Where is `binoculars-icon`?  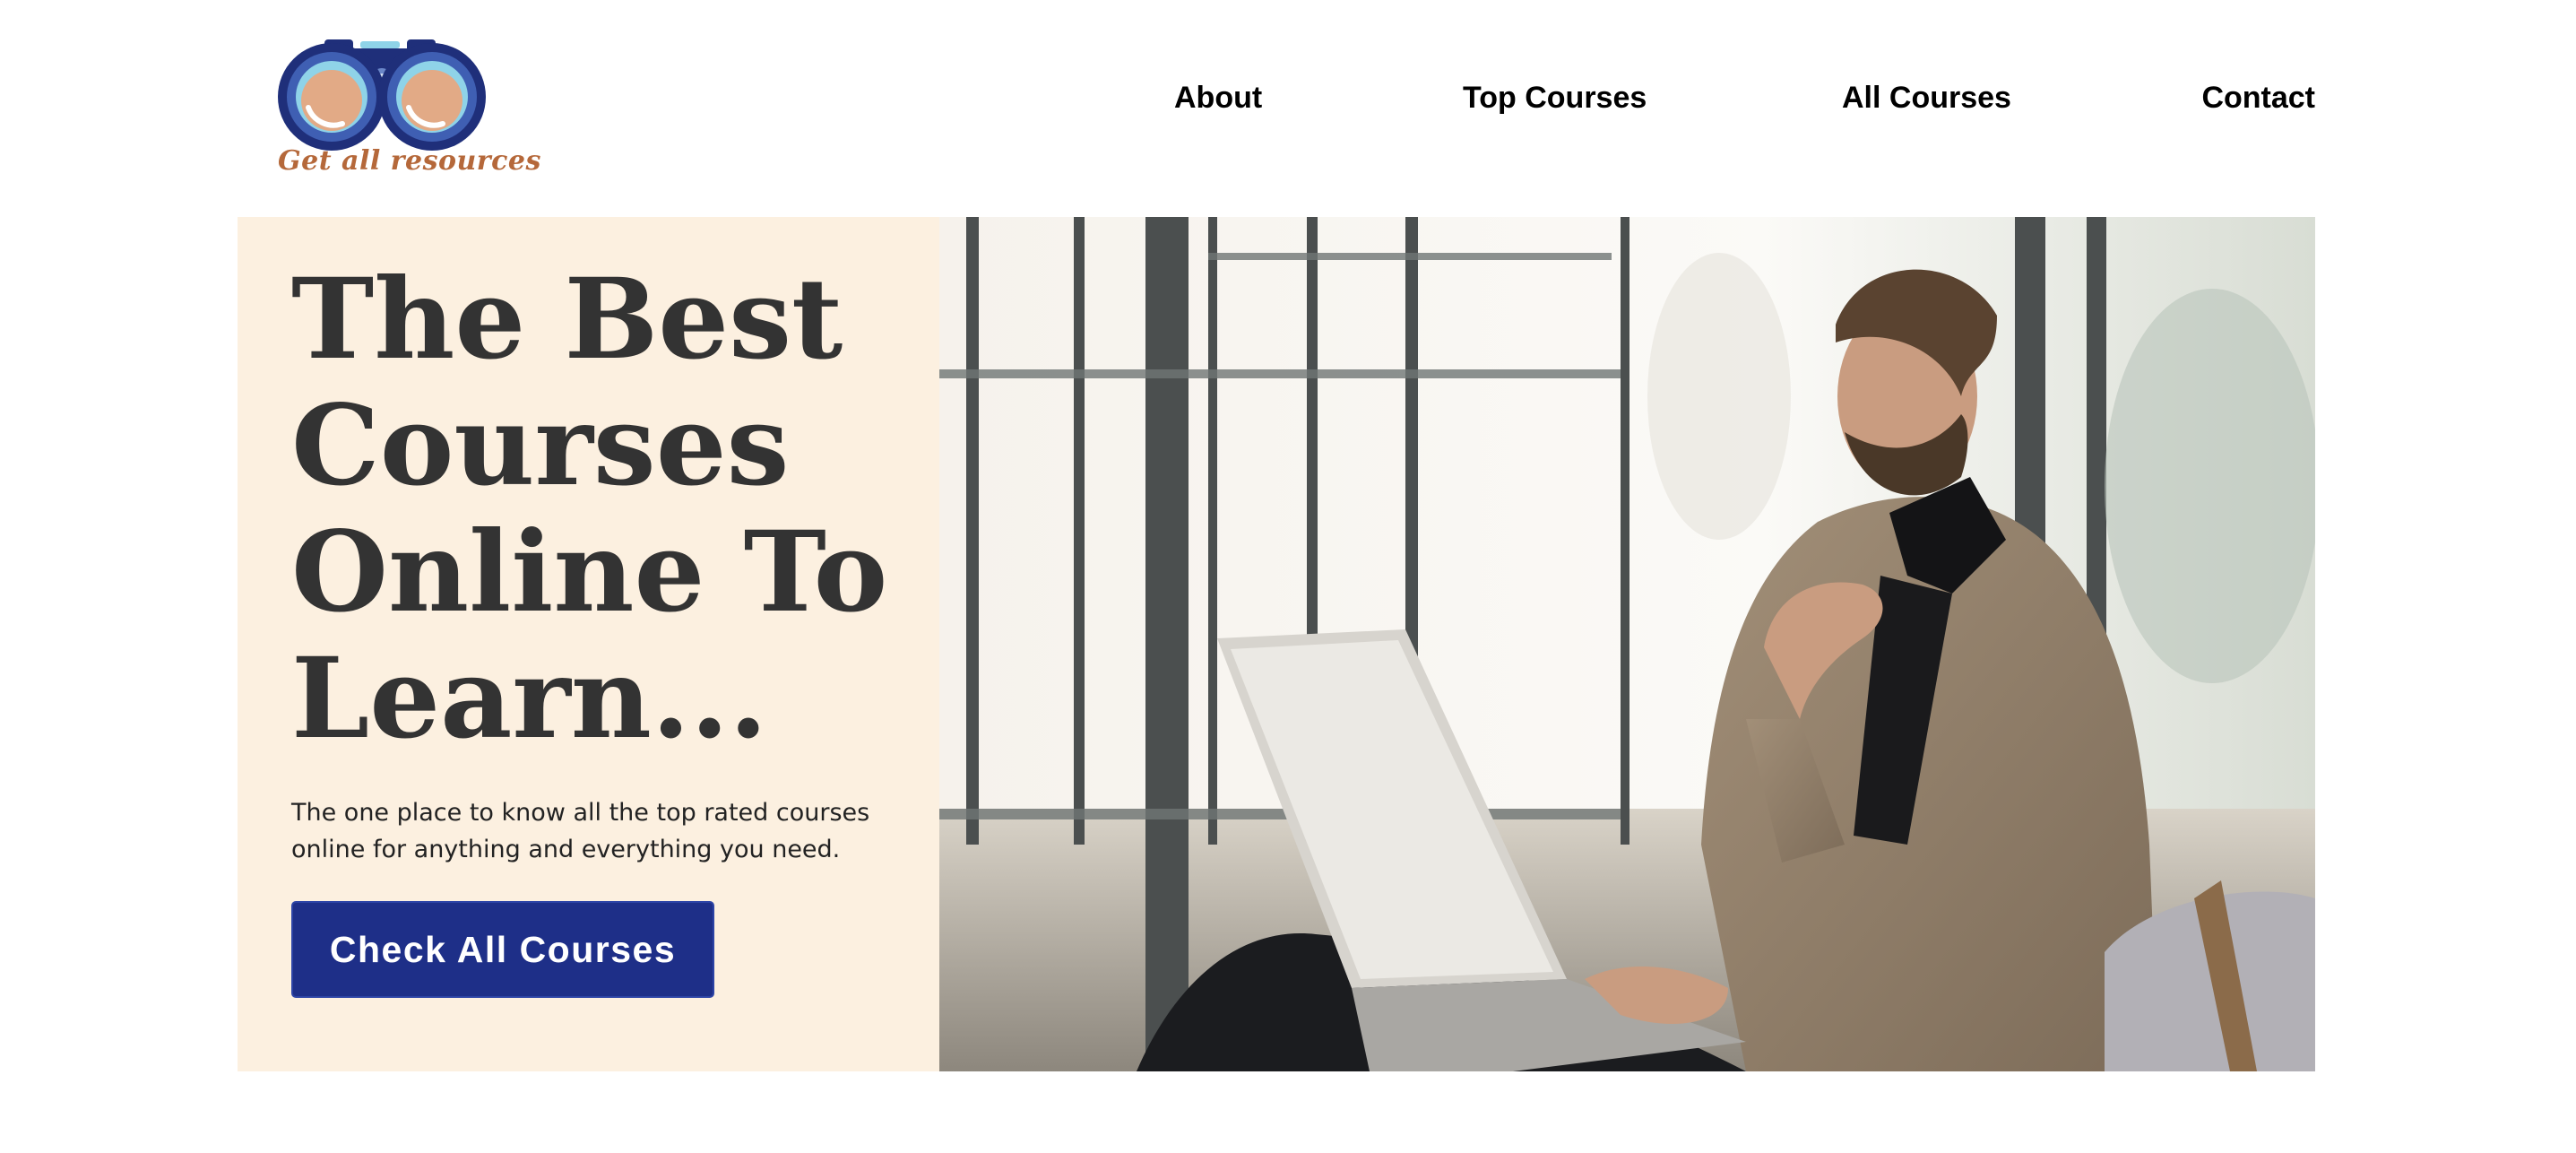
binoculars-icon is located at coordinates (382, 95).